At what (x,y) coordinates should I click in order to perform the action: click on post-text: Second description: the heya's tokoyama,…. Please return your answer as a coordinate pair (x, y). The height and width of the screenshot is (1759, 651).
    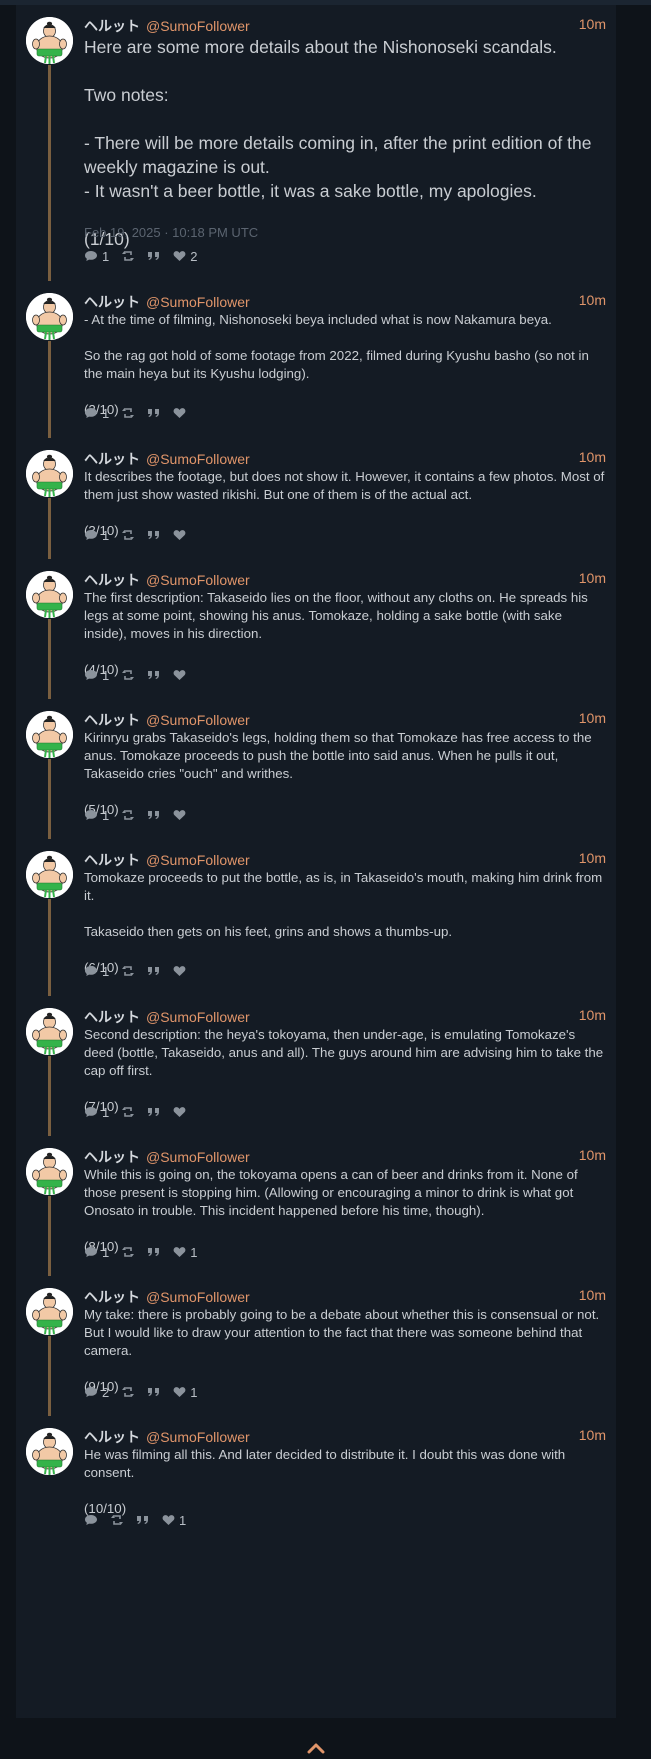
    Looking at the image, I should click on (345, 1071).